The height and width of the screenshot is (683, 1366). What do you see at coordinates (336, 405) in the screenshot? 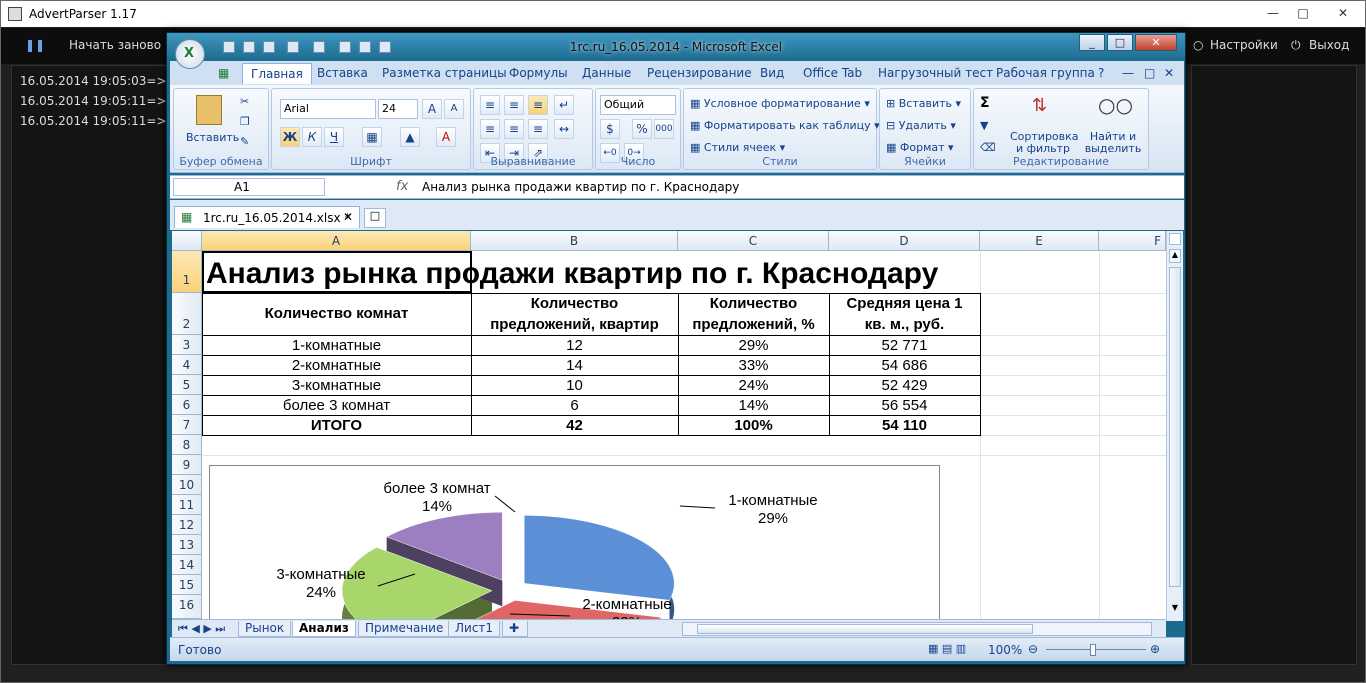
I see `cell-rooms: более 3 комнат` at bounding box center [336, 405].